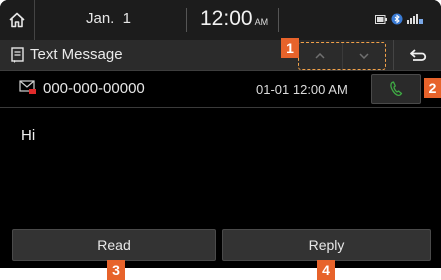  I want to click on bluetooth-icon, so click(397, 19).